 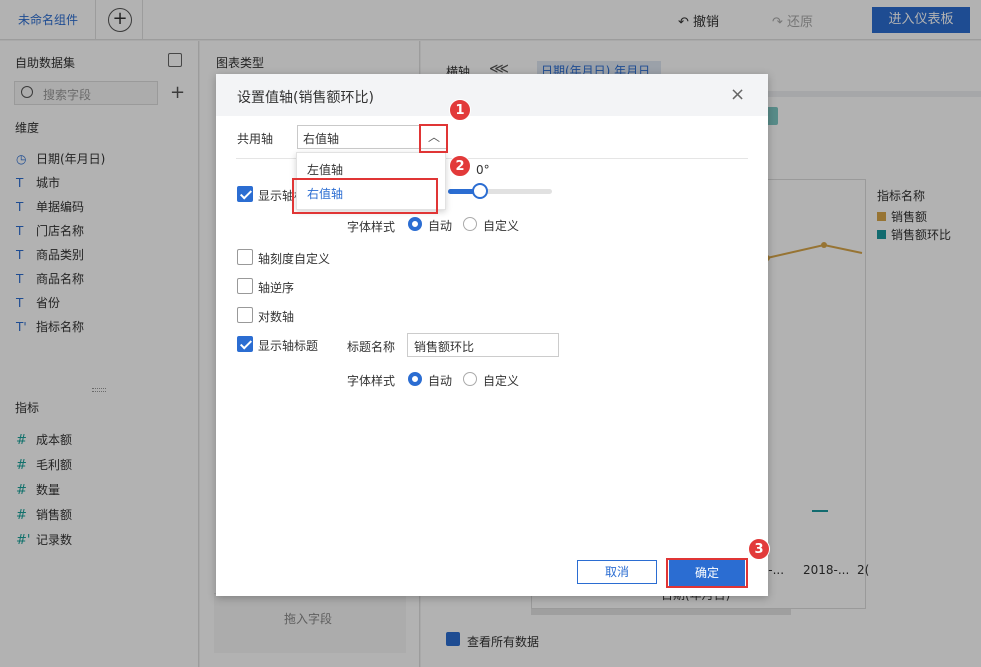 I want to click on title-name-label: 标题名称, so click(x=371, y=347).